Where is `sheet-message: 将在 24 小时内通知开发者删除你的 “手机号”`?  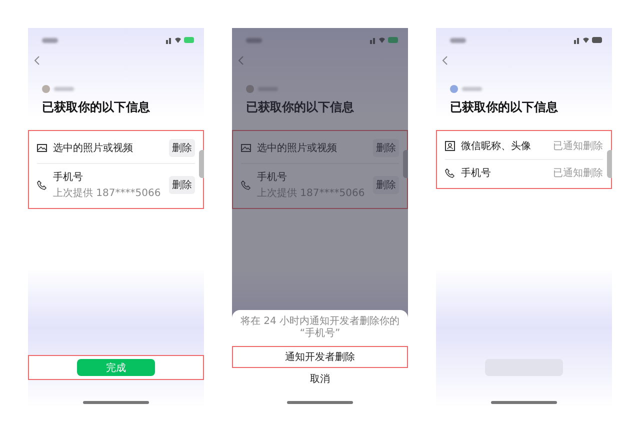 sheet-message: 将在 24 小时内通知开发者删除你的 “手机号” is located at coordinates (320, 328).